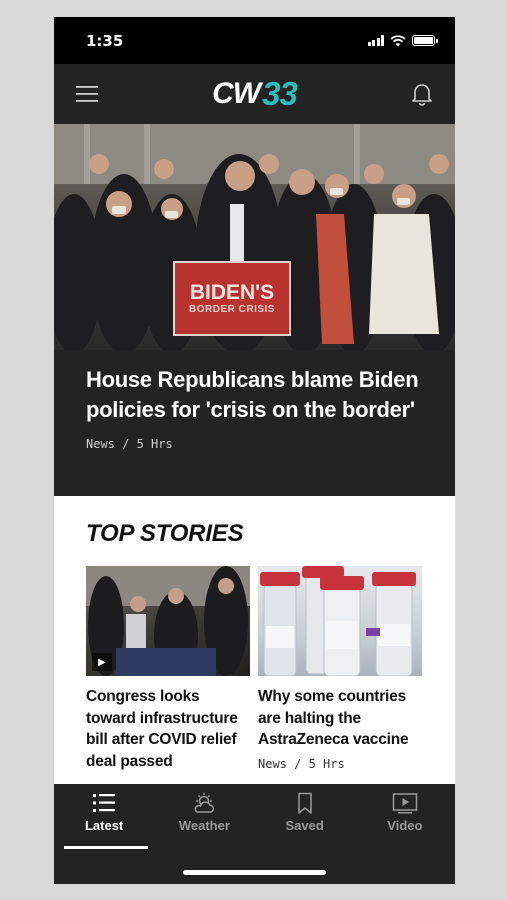 Image resolution: width=507 pixels, height=900 pixels. What do you see at coordinates (129, 444) in the screenshot?
I see `hero-meta: News / 5 Hrs` at bounding box center [129, 444].